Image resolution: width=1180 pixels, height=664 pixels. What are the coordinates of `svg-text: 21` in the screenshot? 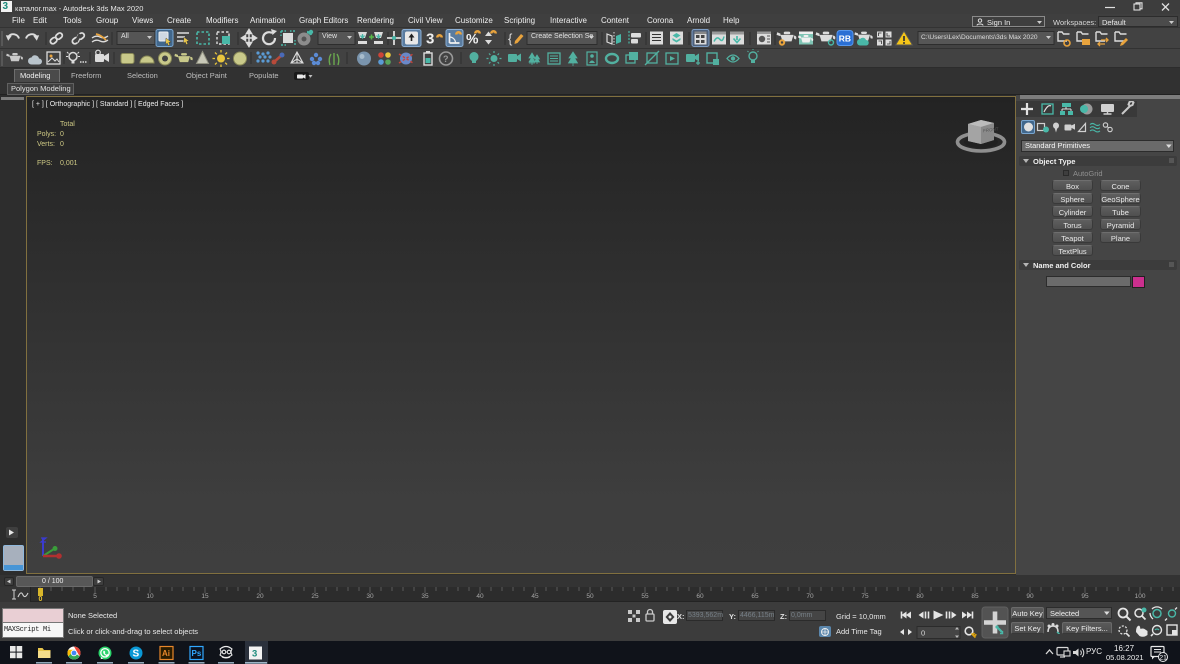 It's located at (1164, 658).